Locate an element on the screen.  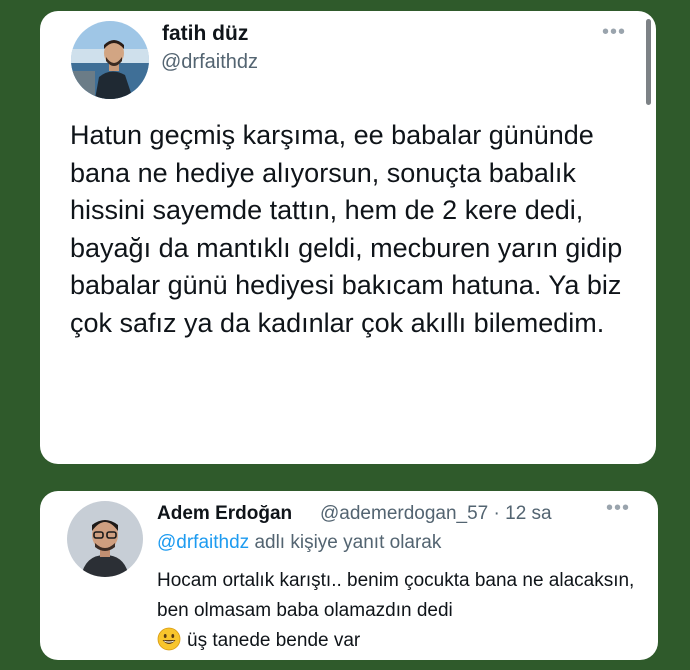
mention-link: @drfaithdz is located at coordinates (203, 542).